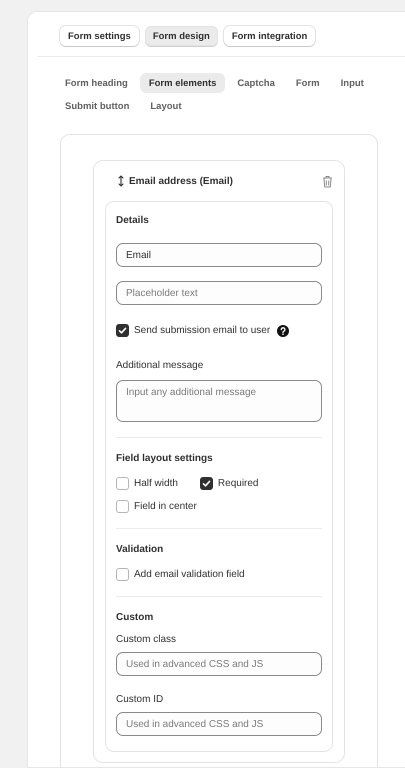 This screenshot has height=768, width=405. What do you see at coordinates (140, 700) in the screenshot?
I see `field-label: Custom ID` at bounding box center [140, 700].